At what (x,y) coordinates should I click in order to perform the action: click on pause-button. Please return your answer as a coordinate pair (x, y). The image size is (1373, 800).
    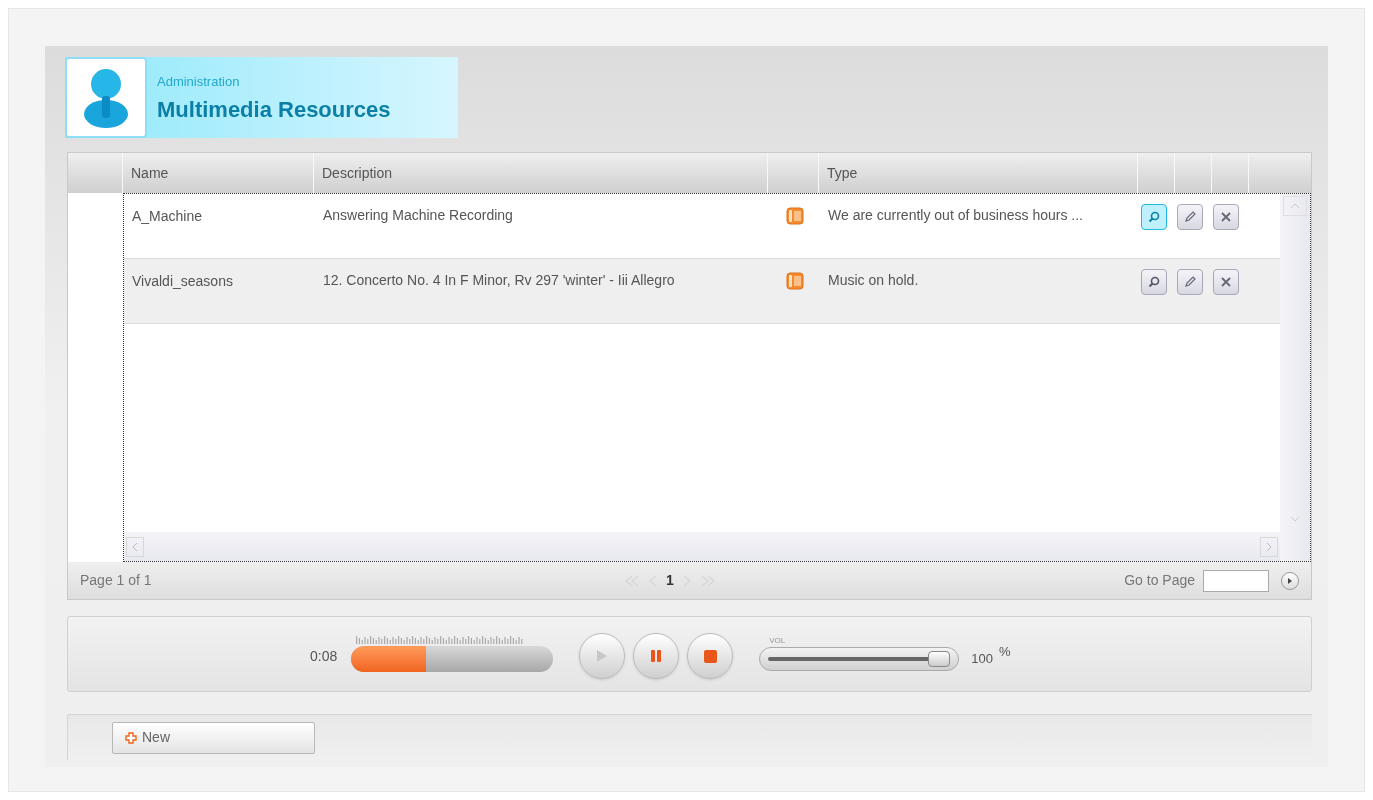
    Looking at the image, I should click on (656, 656).